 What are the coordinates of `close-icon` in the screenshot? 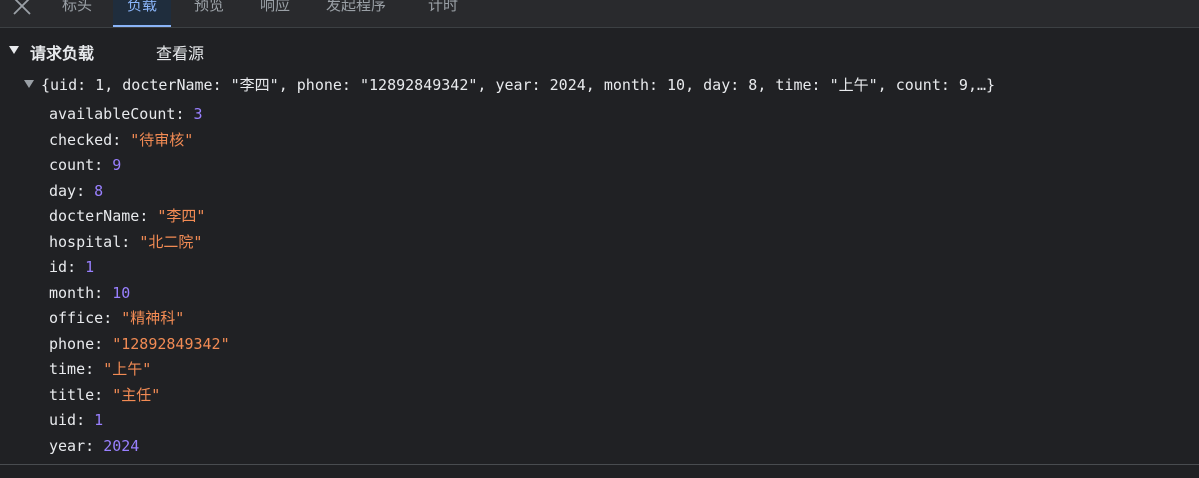 It's located at (22, 9).